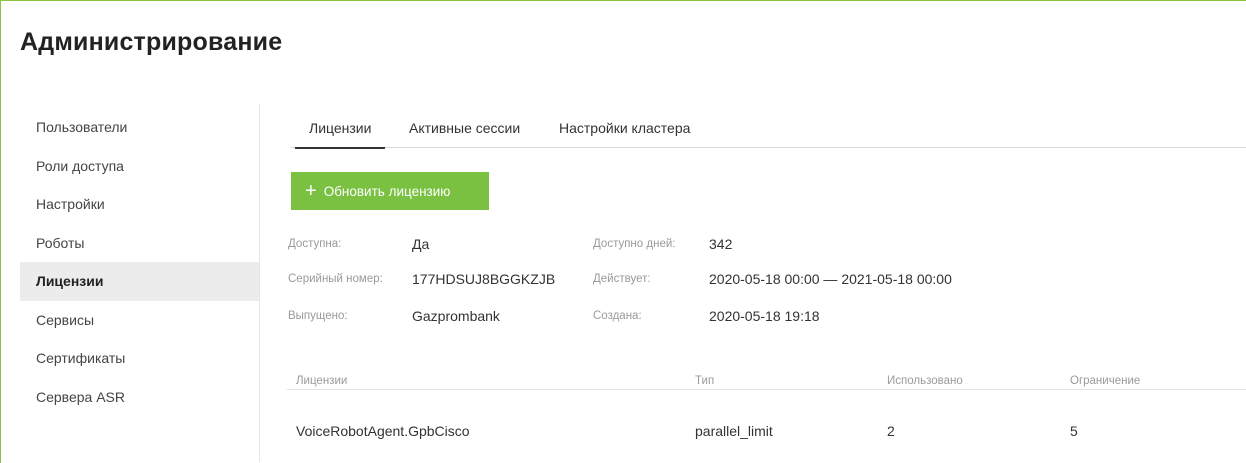 The width and height of the screenshot is (1246, 463). What do you see at coordinates (140, 397) in the screenshot?
I see `sidebar-item-asr-servers: Сервера ASR` at bounding box center [140, 397].